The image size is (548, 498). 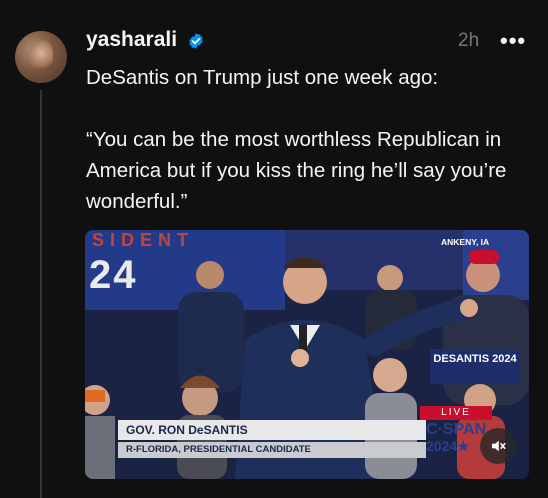 What do you see at coordinates (272, 430) in the screenshot?
I see `lower-third-name: GOV. RON DeSANTIS` at bounding box center [272, 430].